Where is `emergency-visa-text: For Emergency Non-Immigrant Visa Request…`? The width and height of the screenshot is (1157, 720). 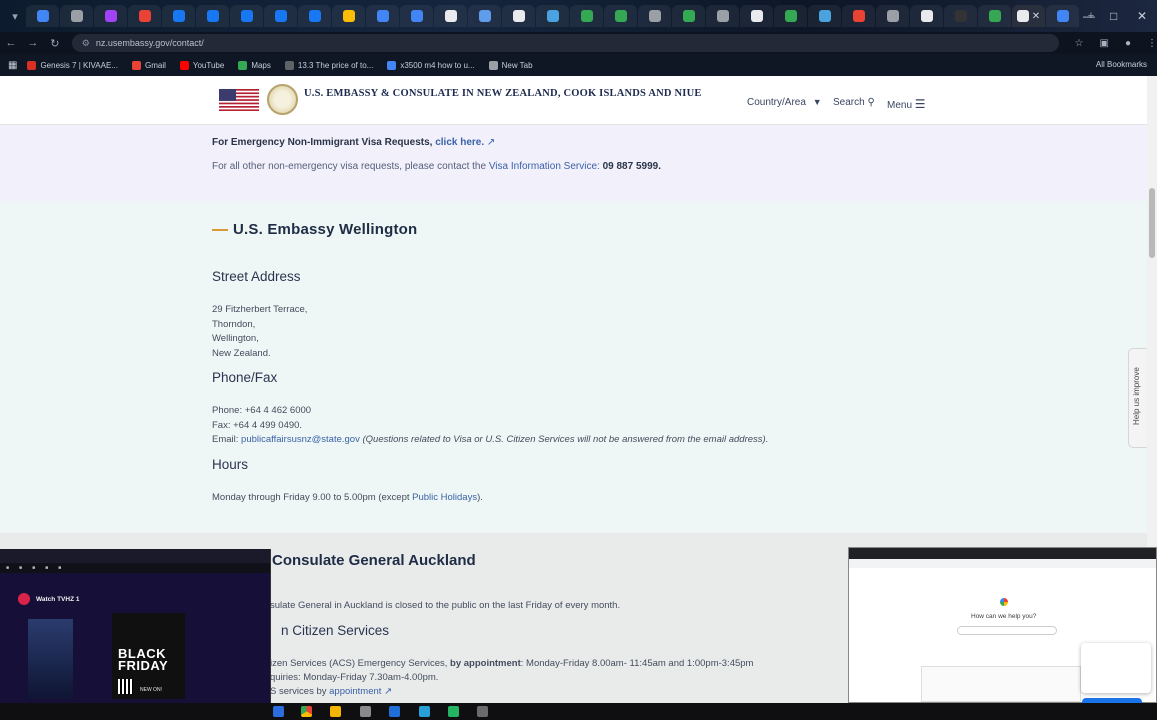 emergency-visa-text: For Emergency Non-Immigrant Visa Request… is located at coordinates (324, 142).